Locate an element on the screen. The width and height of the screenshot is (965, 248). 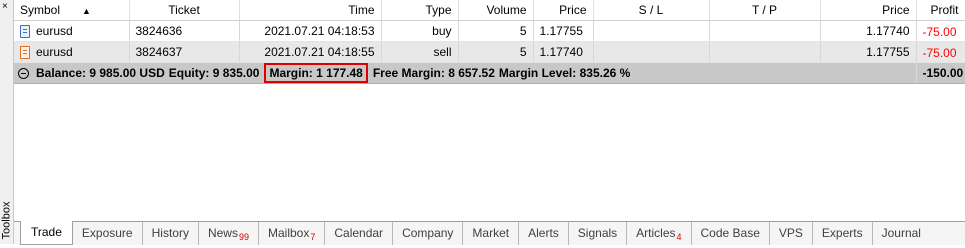
tab-news: News99 is located at coordinates (229, 233).